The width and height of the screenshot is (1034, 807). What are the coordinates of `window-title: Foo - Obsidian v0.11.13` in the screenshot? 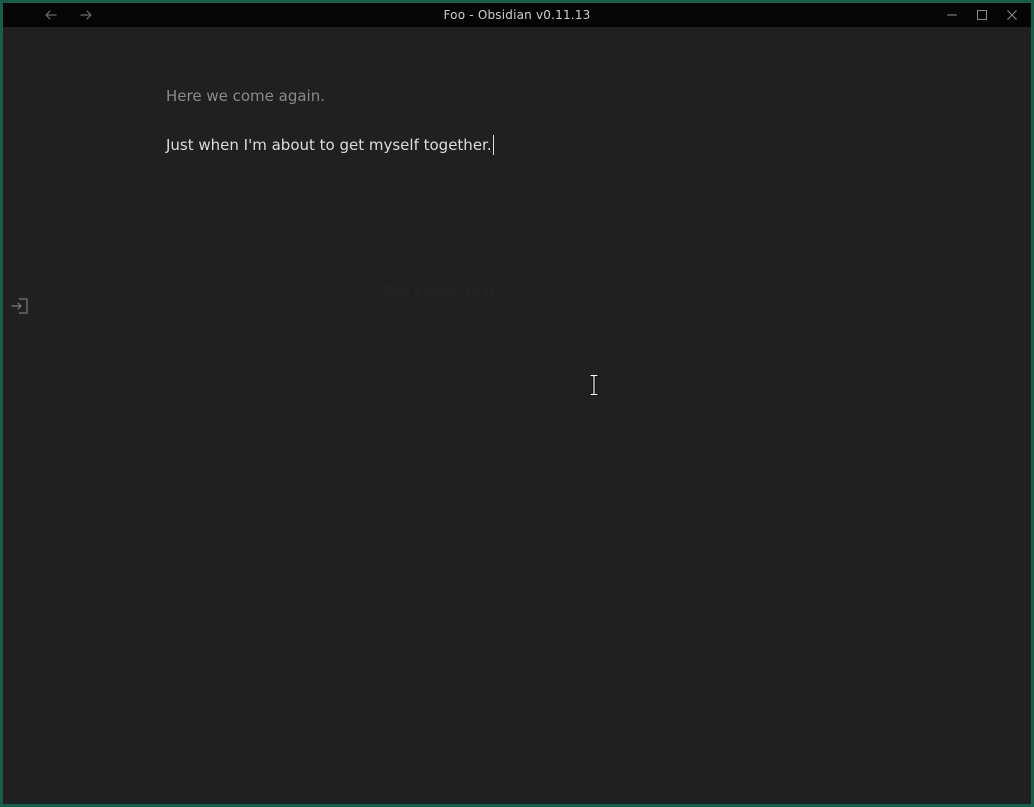 It's located at (517, 15).